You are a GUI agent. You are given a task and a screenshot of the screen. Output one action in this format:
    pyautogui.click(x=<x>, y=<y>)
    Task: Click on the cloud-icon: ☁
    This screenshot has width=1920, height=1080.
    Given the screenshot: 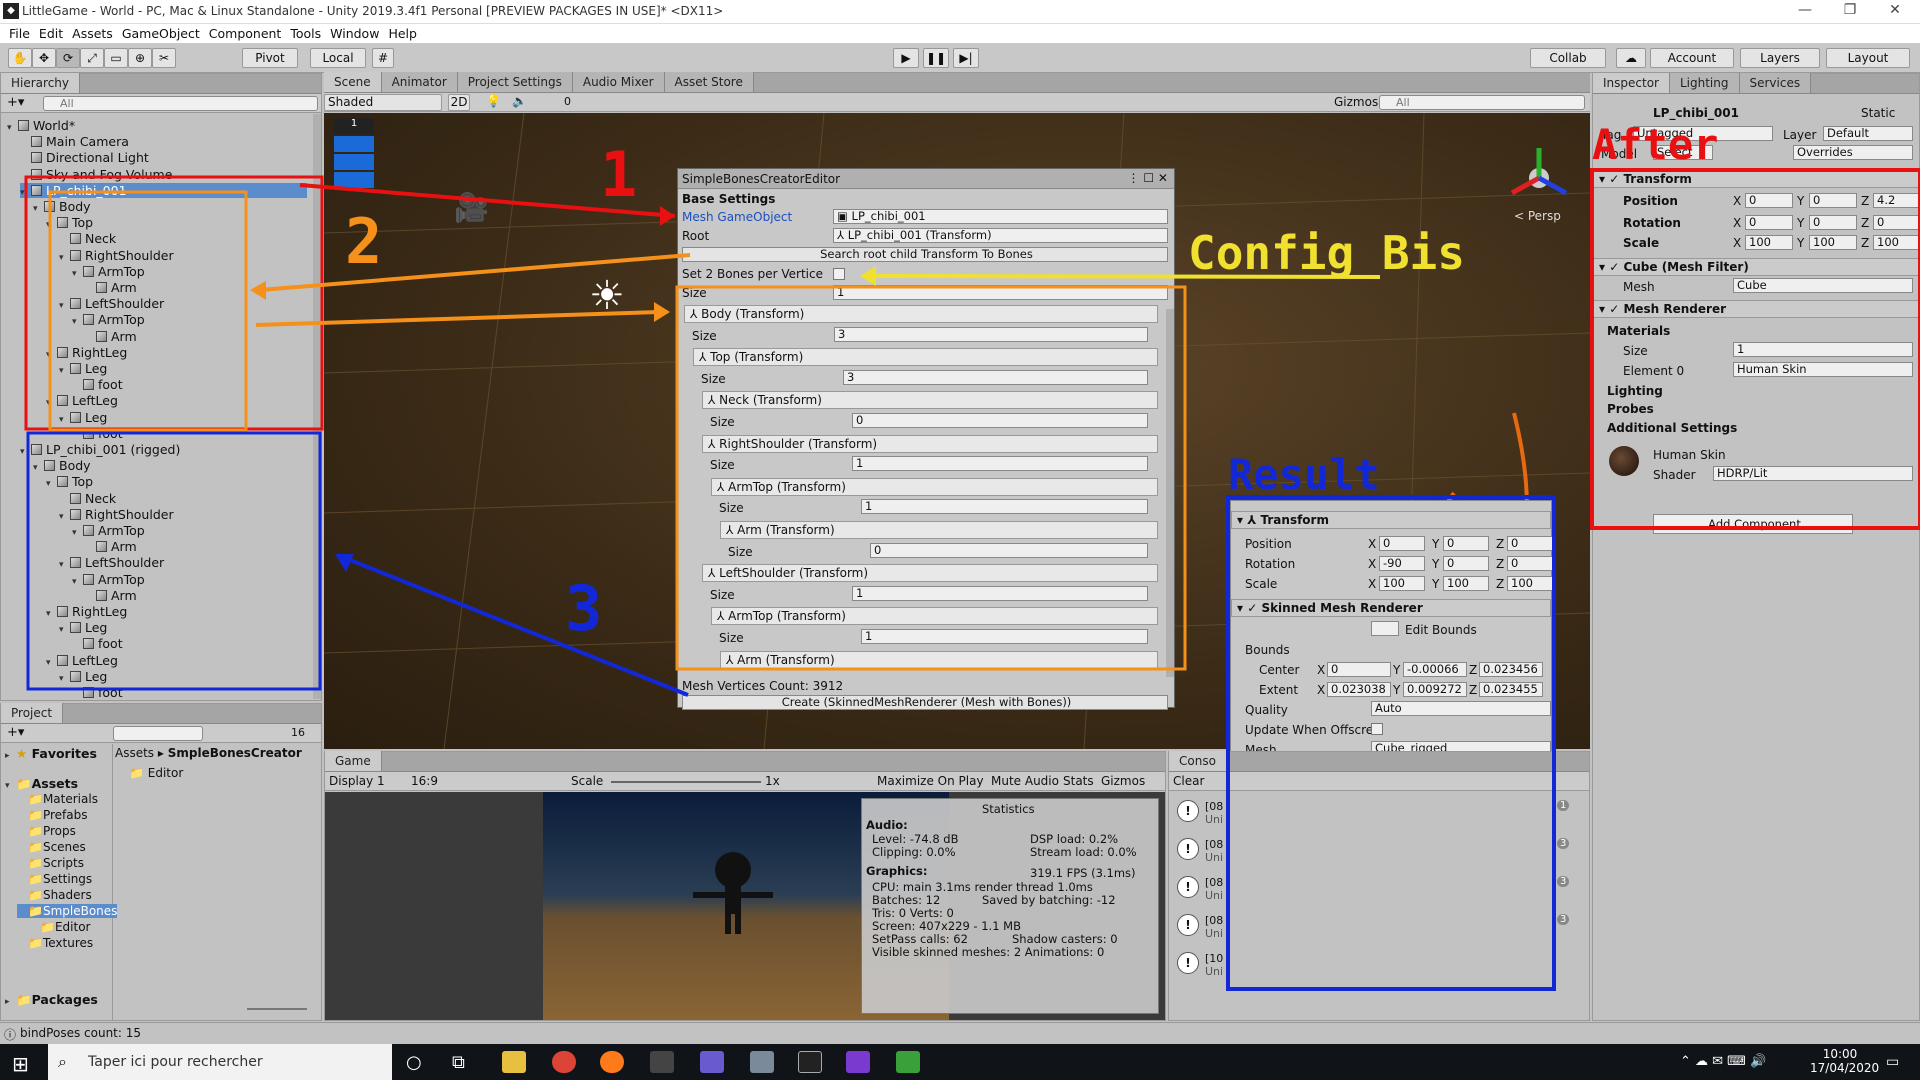 What is the action you would take?
    pyautogui.click(x=1631, y=58)
    